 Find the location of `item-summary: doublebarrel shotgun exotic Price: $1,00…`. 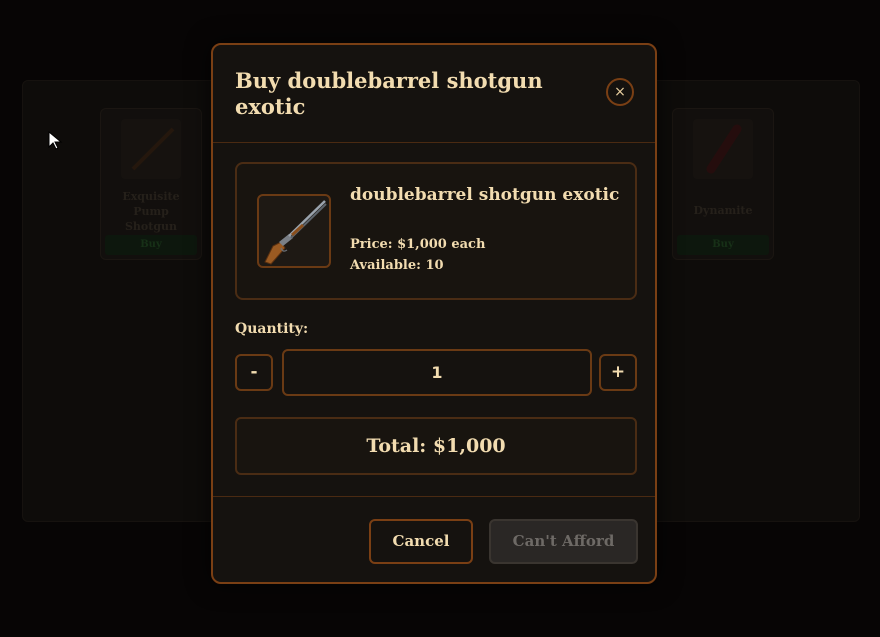

item-summary: doublebarrel shotgun exotic Price: $1,00… is located at coordinates (436, 231).